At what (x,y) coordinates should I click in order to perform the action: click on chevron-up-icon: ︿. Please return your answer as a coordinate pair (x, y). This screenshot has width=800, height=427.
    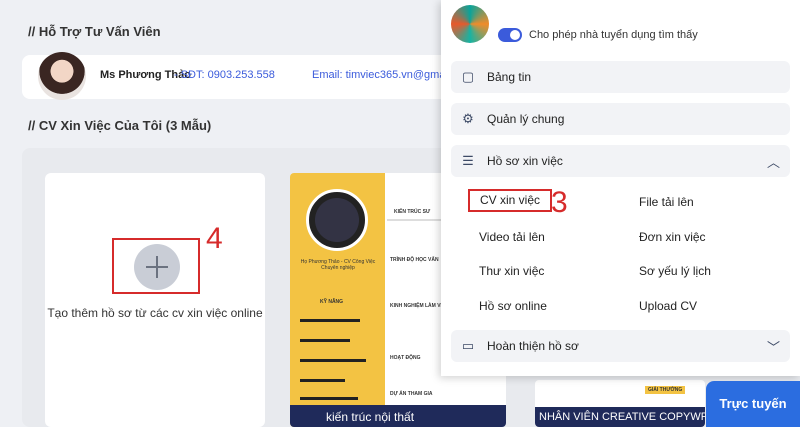
    Looking at the image, I should click on (773, 161).